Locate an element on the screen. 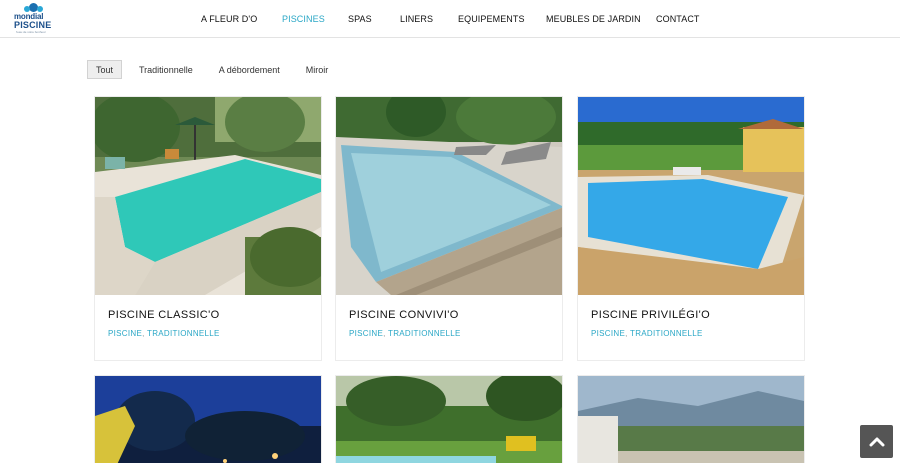  filter-tout: Tout is located at coordinates (105, 69).